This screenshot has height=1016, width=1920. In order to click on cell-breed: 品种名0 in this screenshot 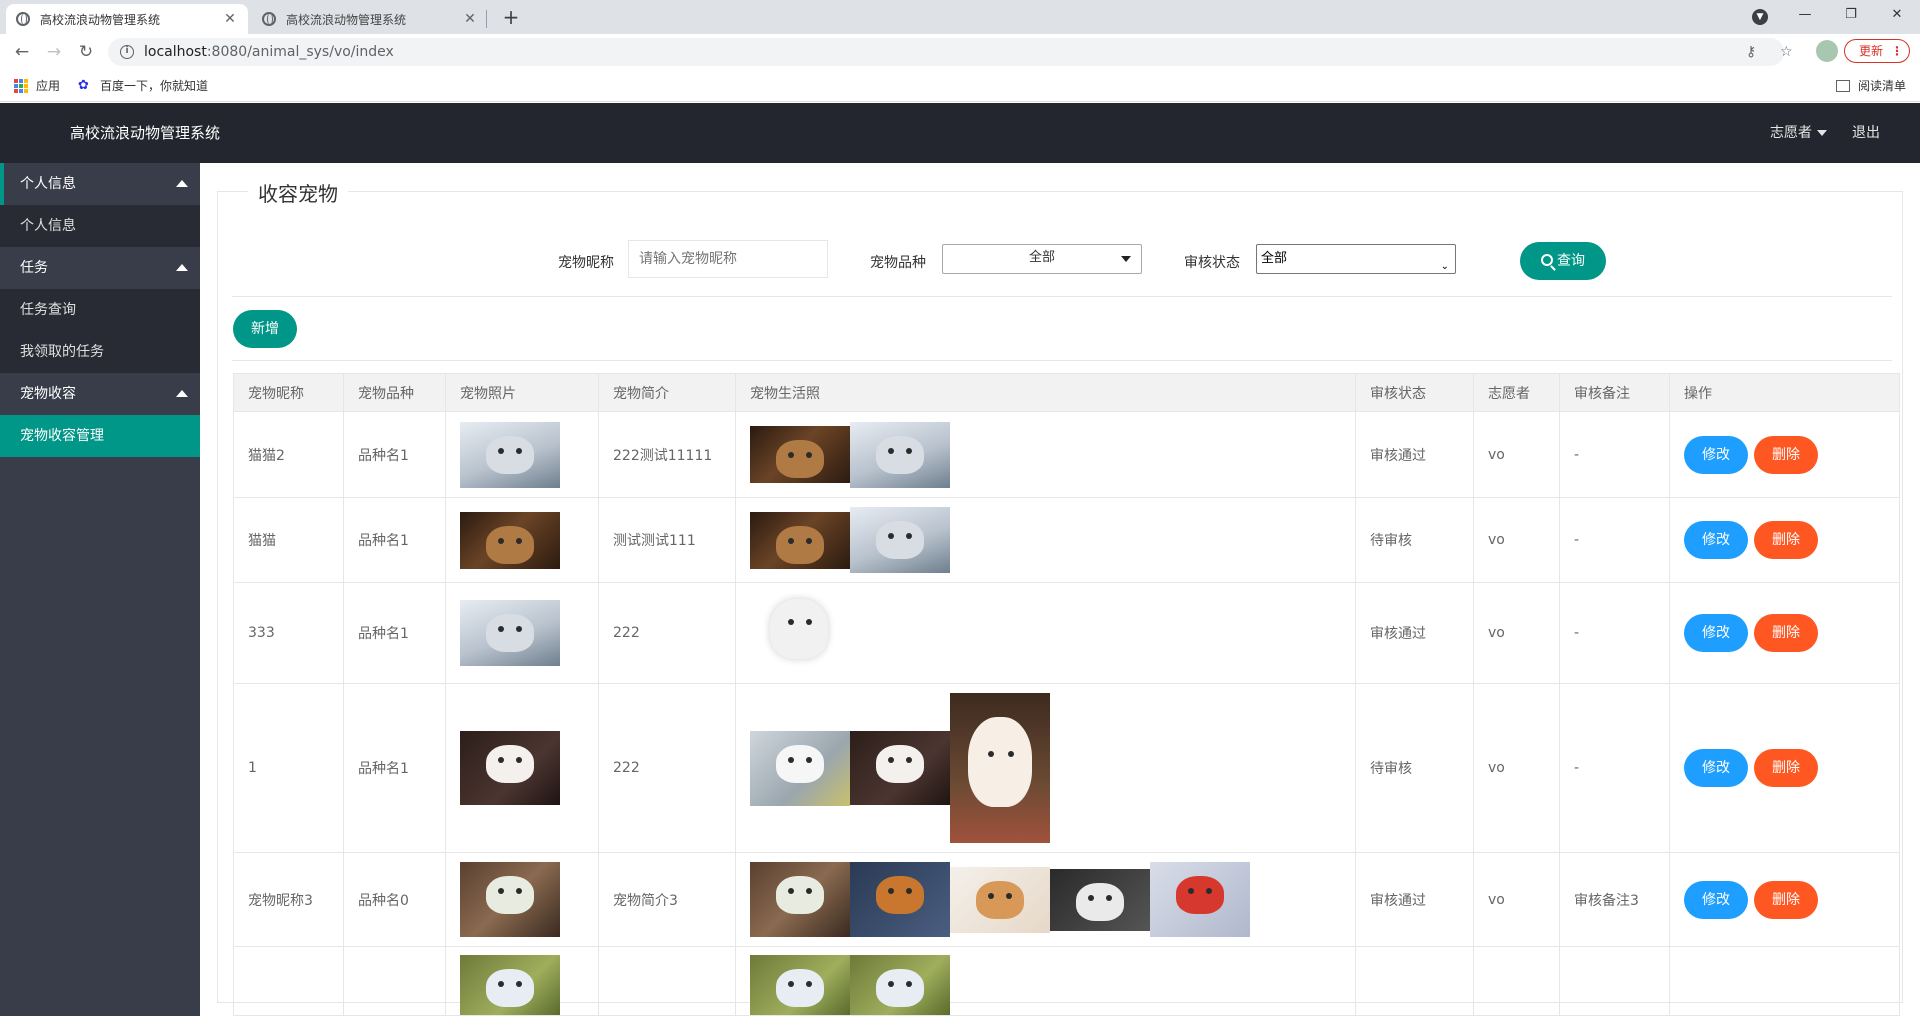, I will do `click(394, 899)`.